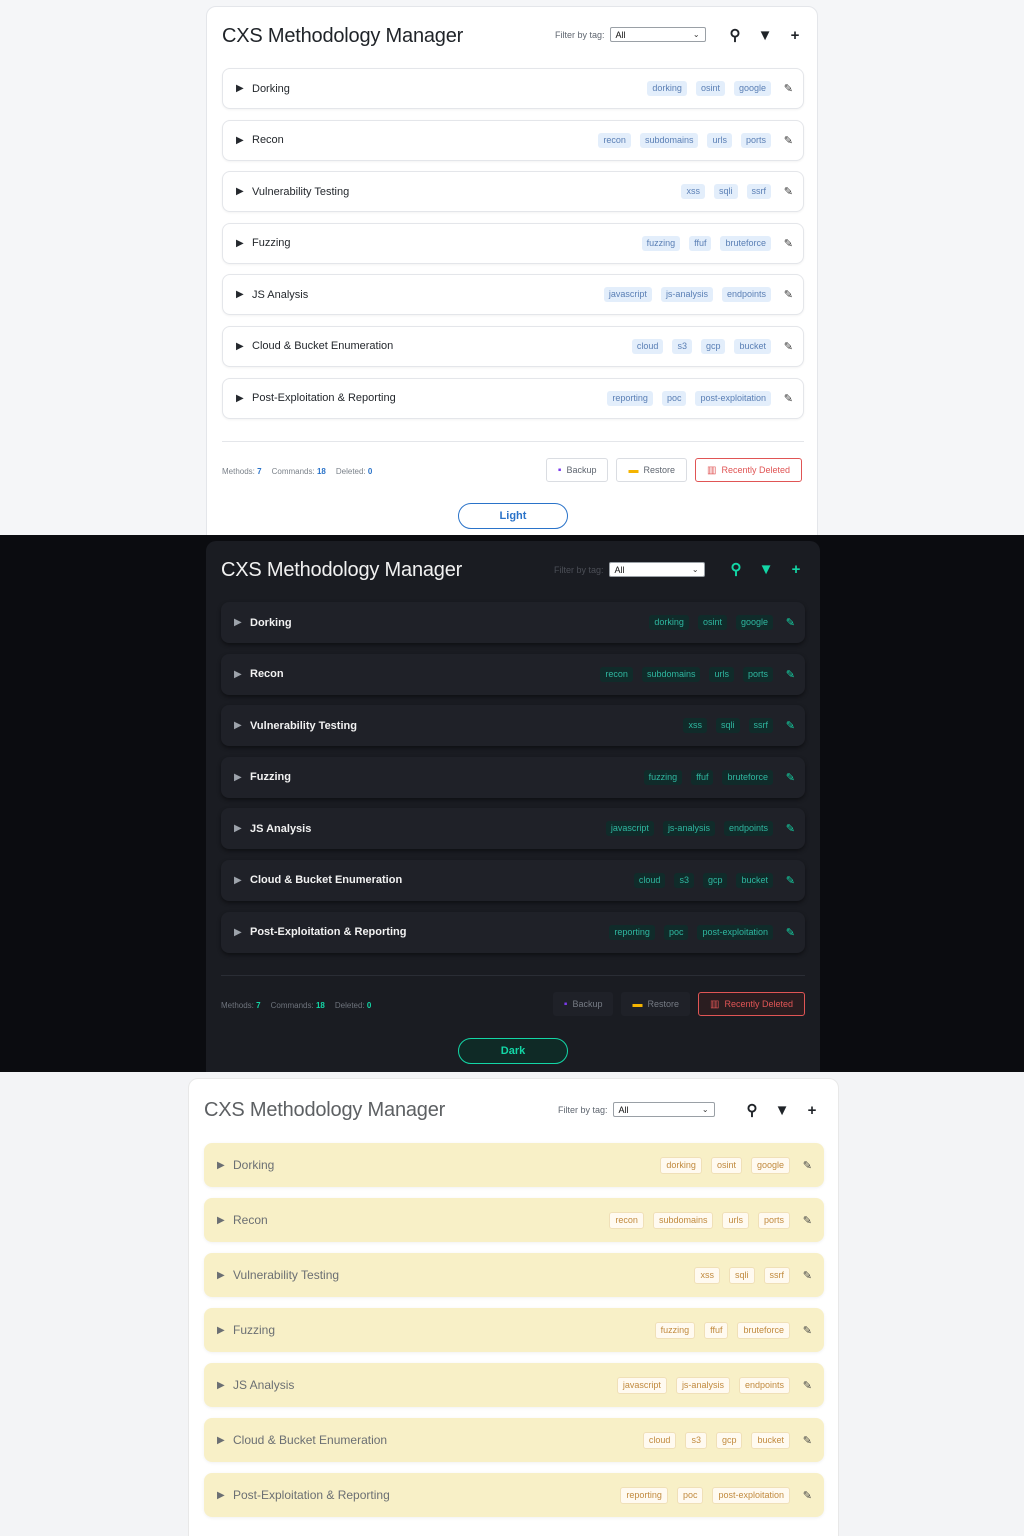  Describe the element at coordinates (683, 1220) in the screenshot. I see `tag-badge: subdomains` at that location.